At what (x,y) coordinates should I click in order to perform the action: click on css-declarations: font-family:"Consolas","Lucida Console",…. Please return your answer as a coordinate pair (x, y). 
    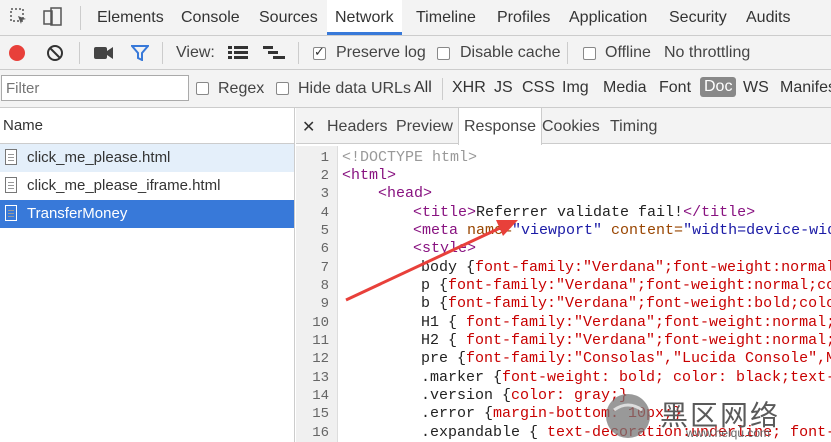
    Looking at the image, I should click on (648, 358).